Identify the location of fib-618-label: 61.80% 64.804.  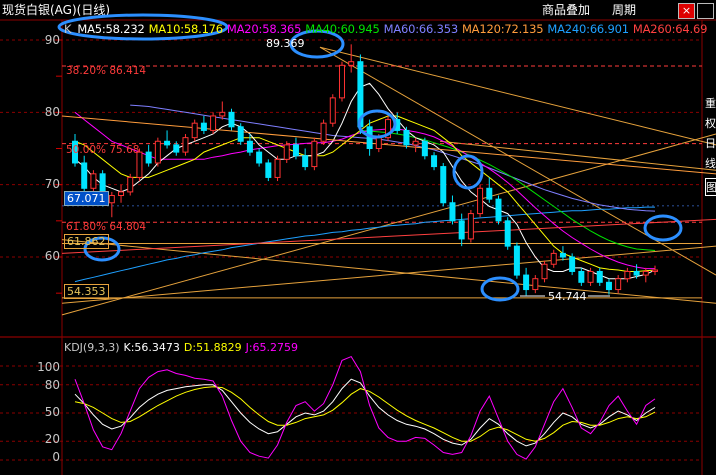
(106, 227).